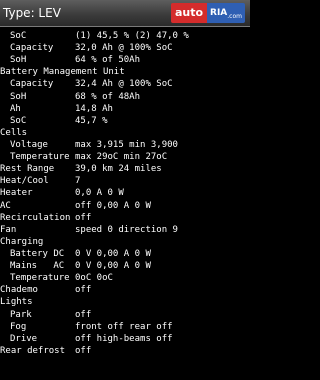 Image resolution: width=320 pixels, height=380 pixels. I want to click on autoria-watermark-logo: auto RIA.com, so click(207, 13).